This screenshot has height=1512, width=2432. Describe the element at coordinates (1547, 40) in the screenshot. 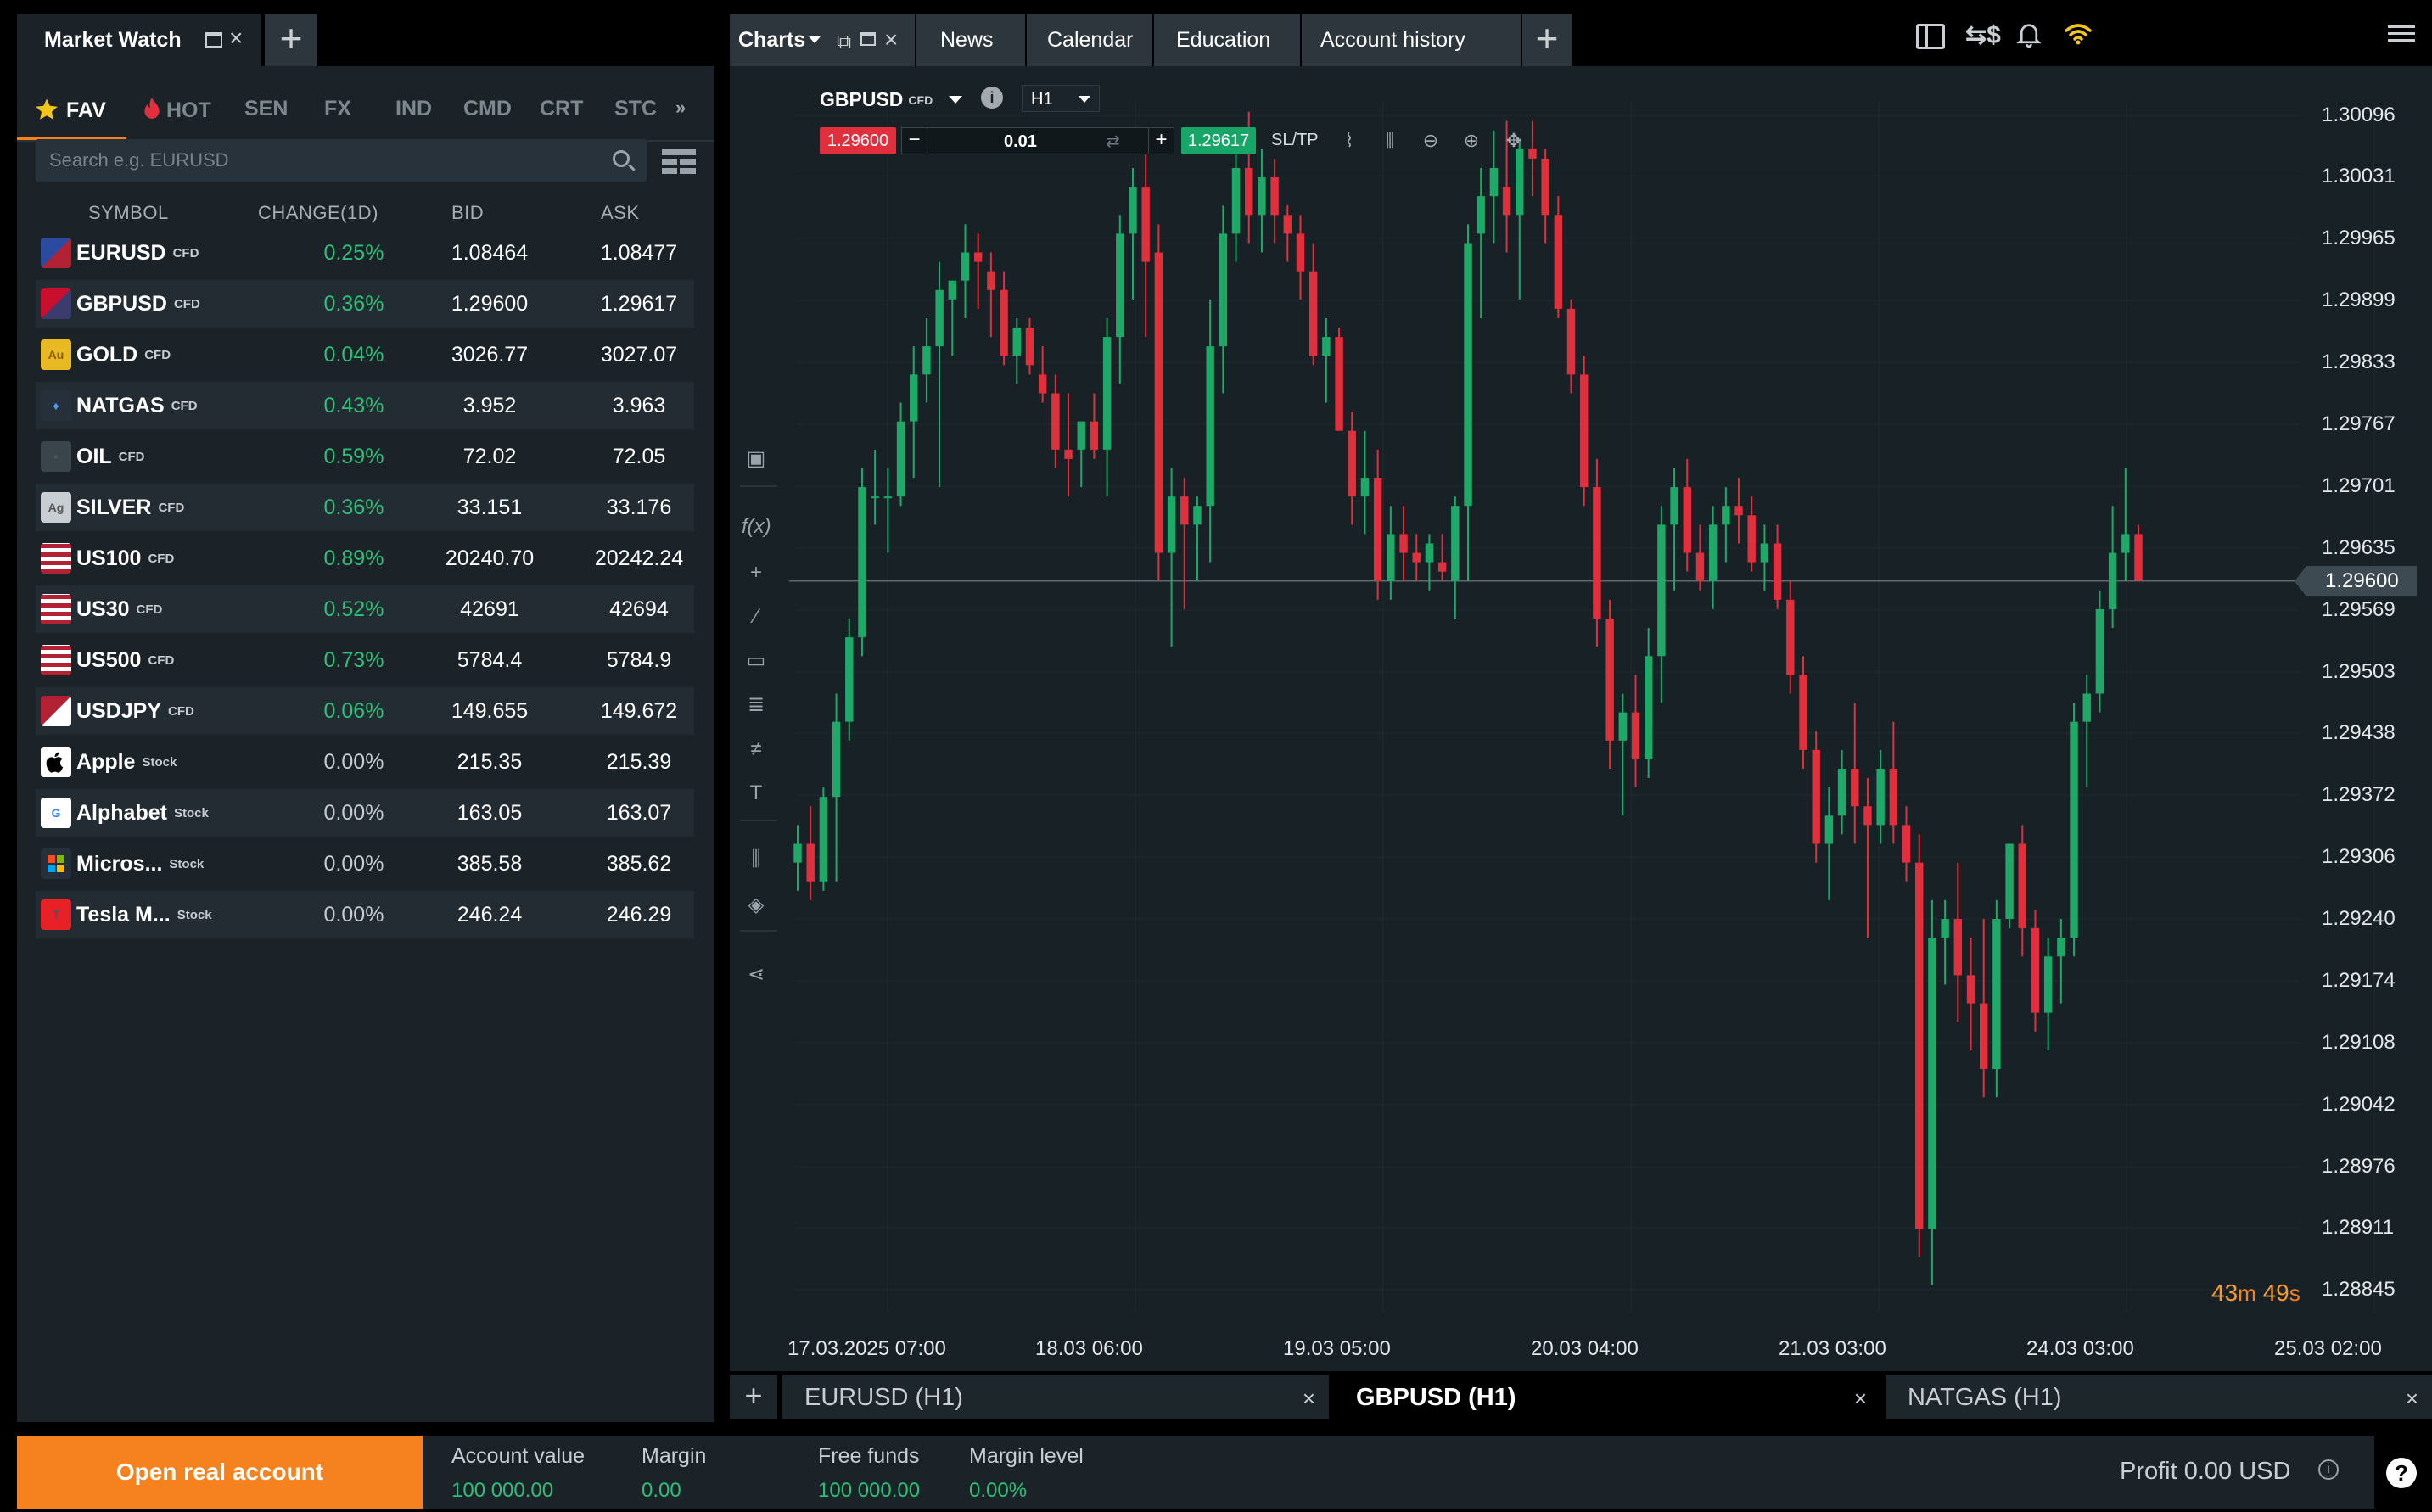

I see `add-tab-button: +` at that location.